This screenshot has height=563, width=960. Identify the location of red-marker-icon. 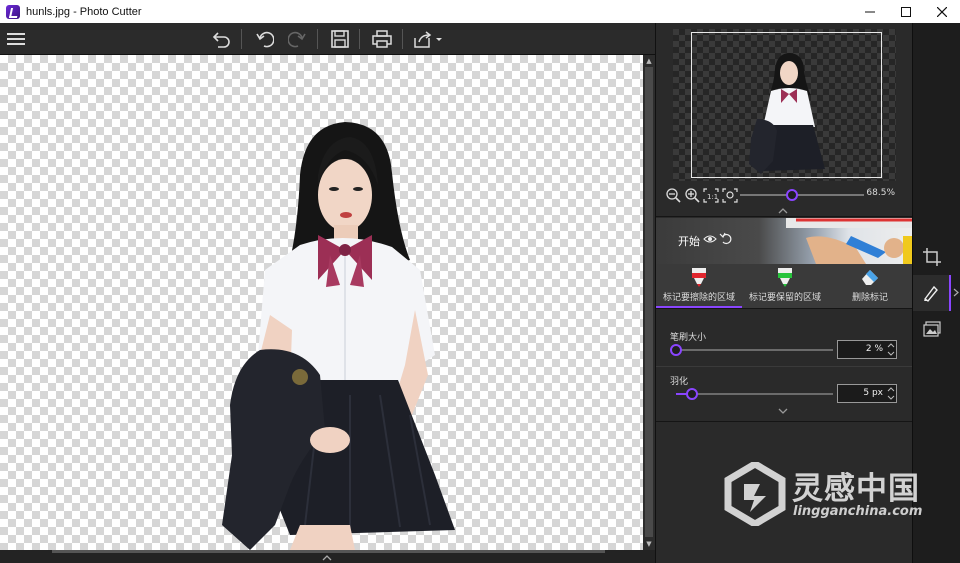
(699, 277).